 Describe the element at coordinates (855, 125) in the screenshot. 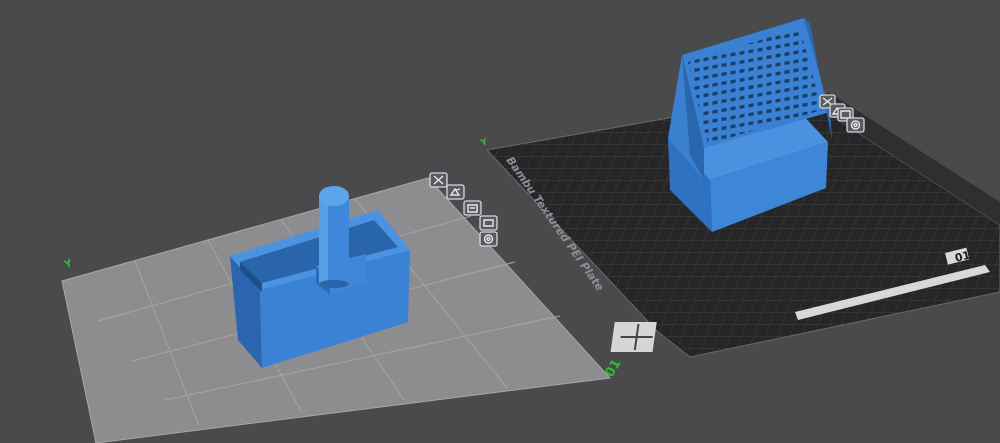

I see `plate-2-settings-button` at that location.